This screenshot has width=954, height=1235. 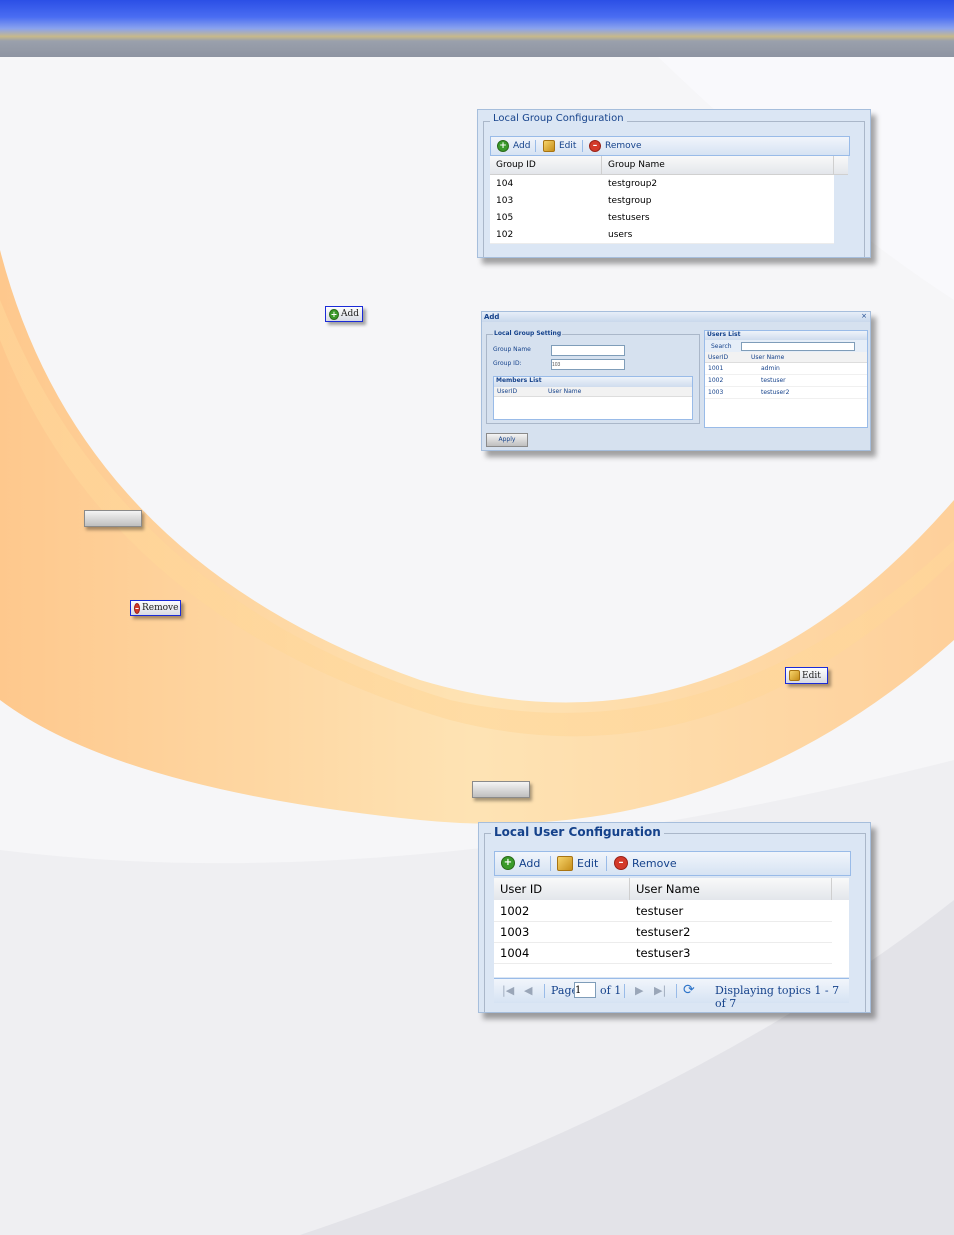 I want to click on members-header: UserID User Name, so click(x=593, y=392).